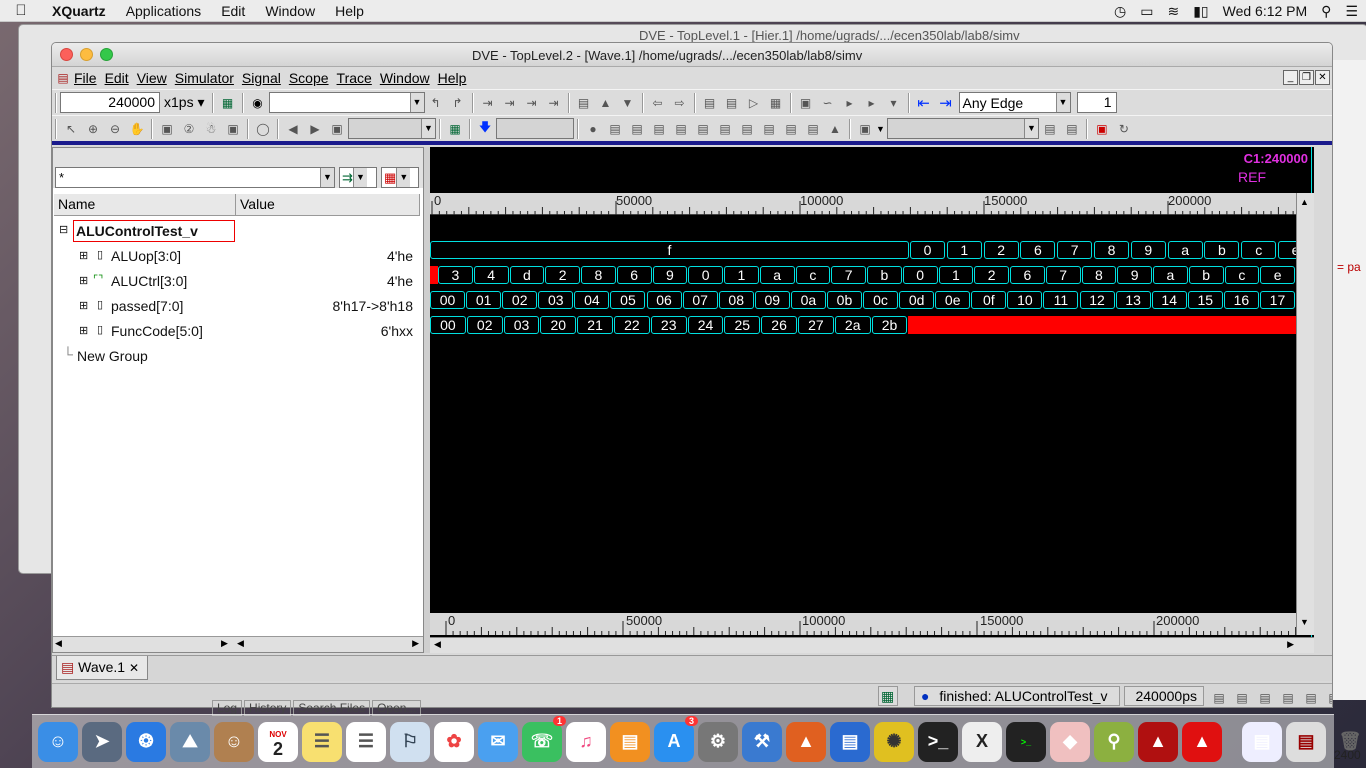 This screenshot has height=768, width=1366. I want to click on documents-stack-icon: ▤, so click(1306, 741).